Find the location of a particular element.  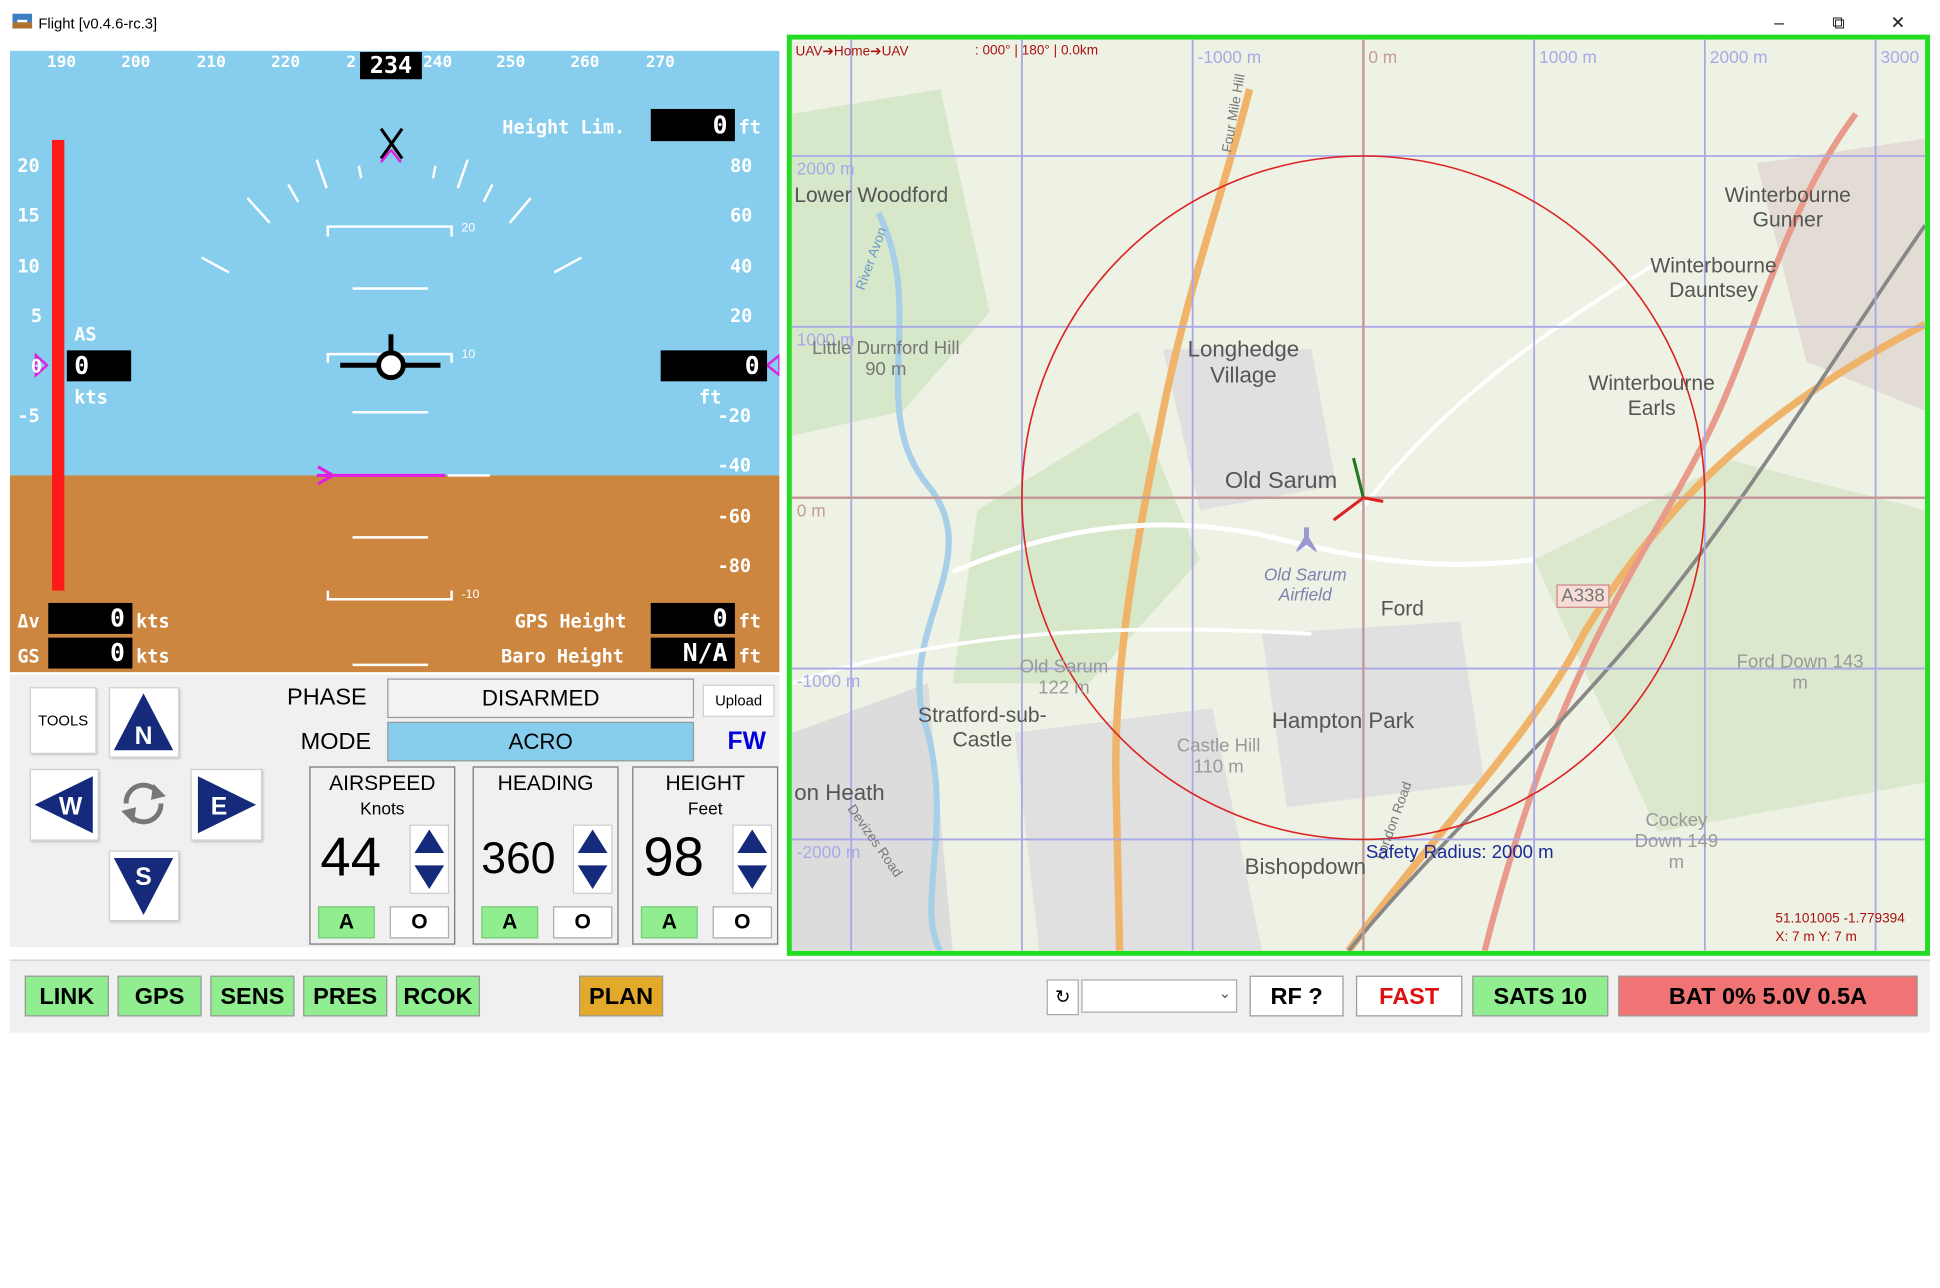

map-place-label: Old Sarum 122 m is located at coordinates (1064, 677).